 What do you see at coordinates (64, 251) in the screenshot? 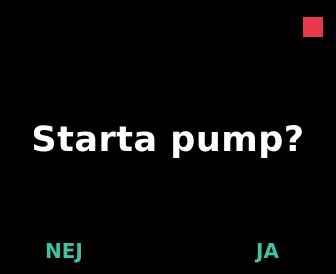
I see `no-button: NEJ` at bounding box center [64, 251].